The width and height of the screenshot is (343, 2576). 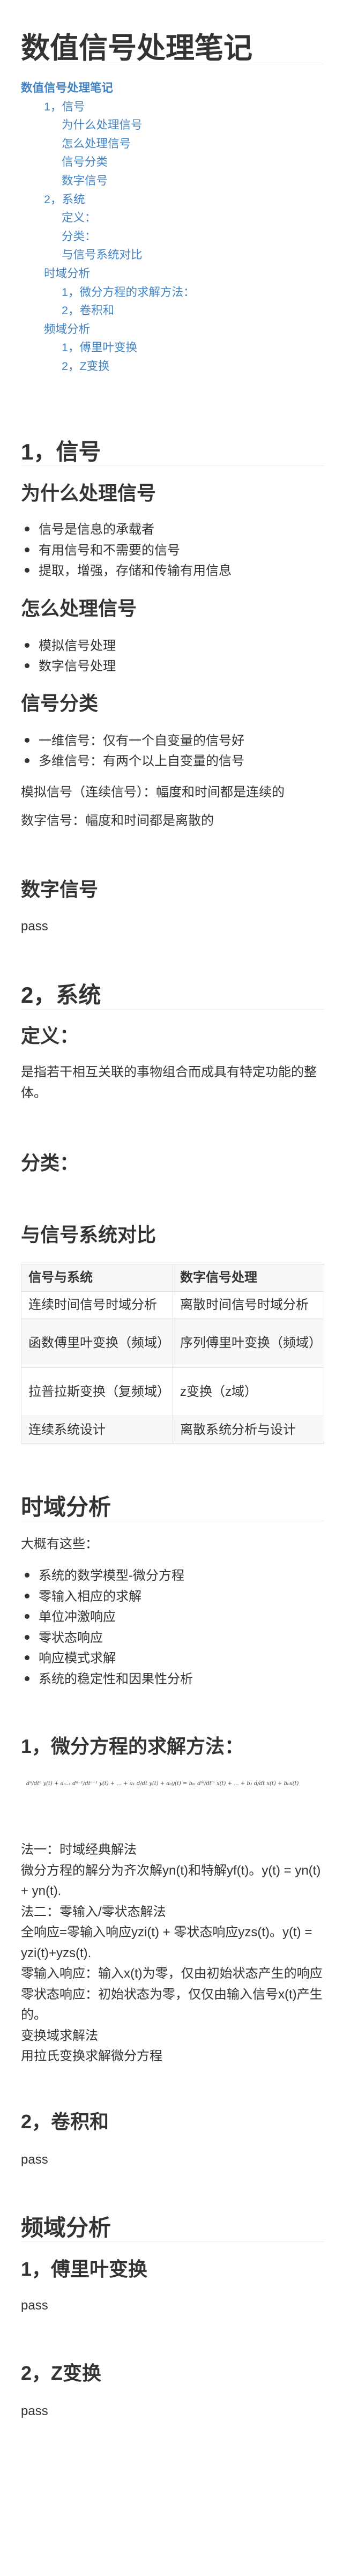 I want to click on list-item: 信号是信息的承载者, so click(x=87, y=530).